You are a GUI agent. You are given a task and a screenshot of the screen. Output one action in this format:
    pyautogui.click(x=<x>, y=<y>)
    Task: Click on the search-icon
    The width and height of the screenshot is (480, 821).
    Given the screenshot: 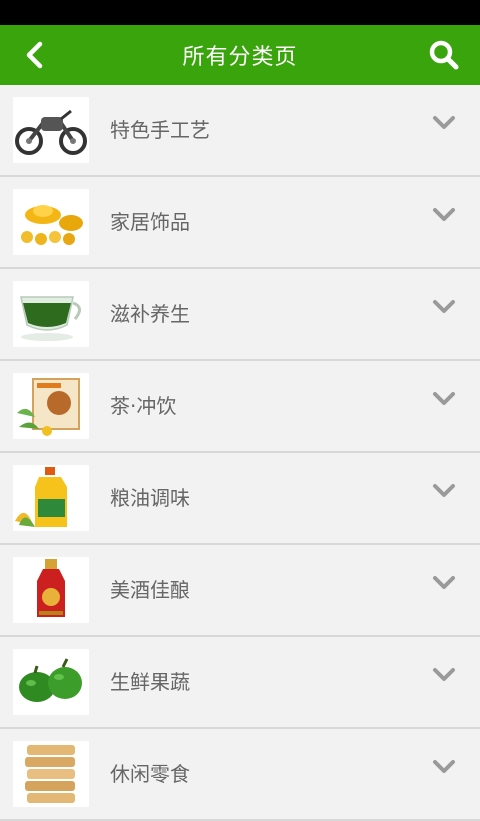 What is the action you would take?
    pyautogui.click(x=444, y=55)
    